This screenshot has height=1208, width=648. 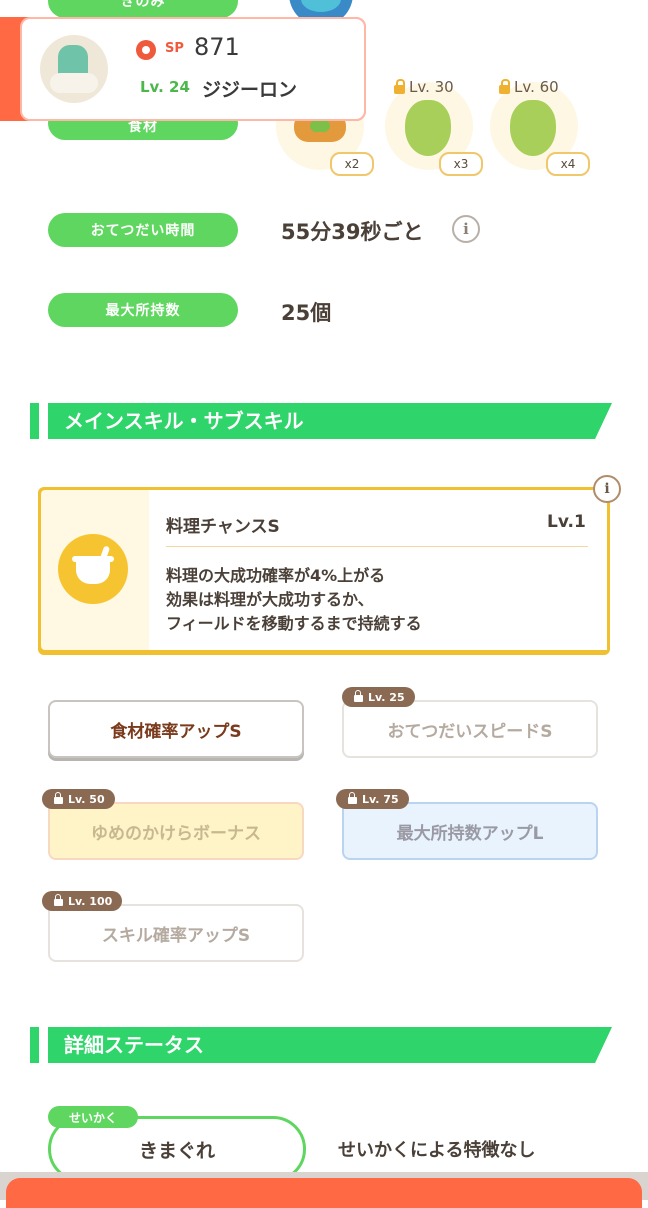 What do you see at coordinates (193, 69) in the screenshot?
I see `pokemon-card: SP 871 Lv. 24 ジジーロン` at bounding box center [193, 69].